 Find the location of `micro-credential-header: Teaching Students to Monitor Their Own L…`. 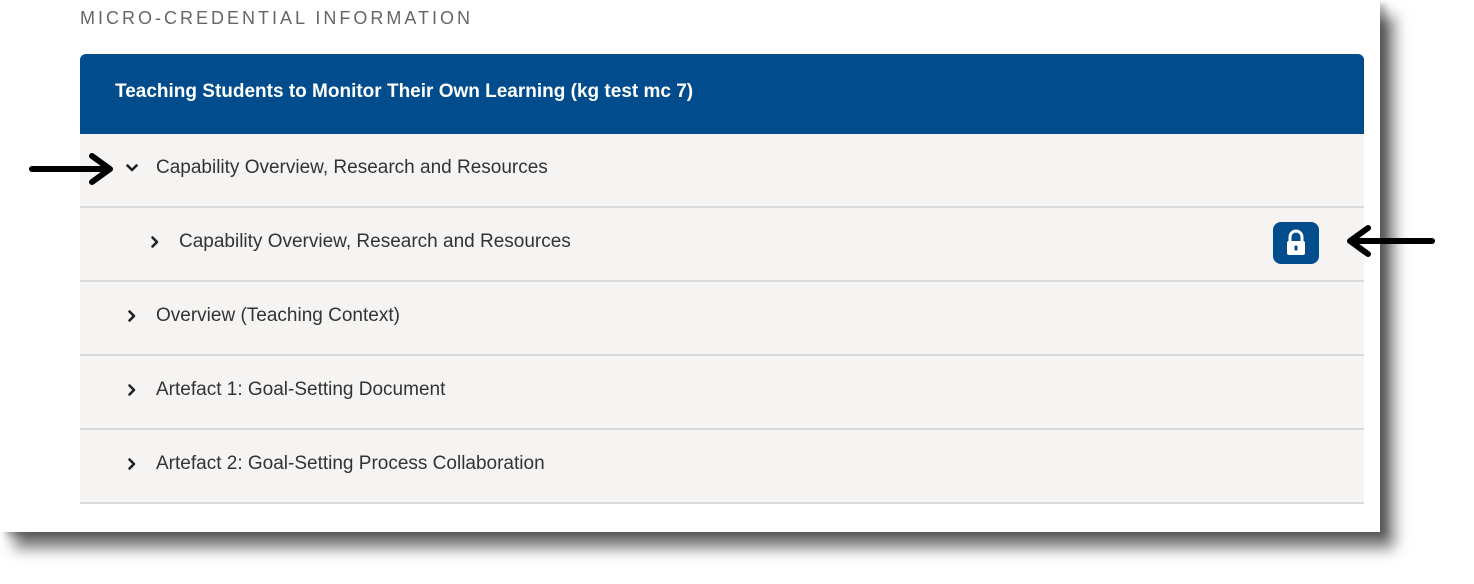

micro-credential-header: Teaching Students to Monitor Their Own L… is located at coordinates (722, 94).